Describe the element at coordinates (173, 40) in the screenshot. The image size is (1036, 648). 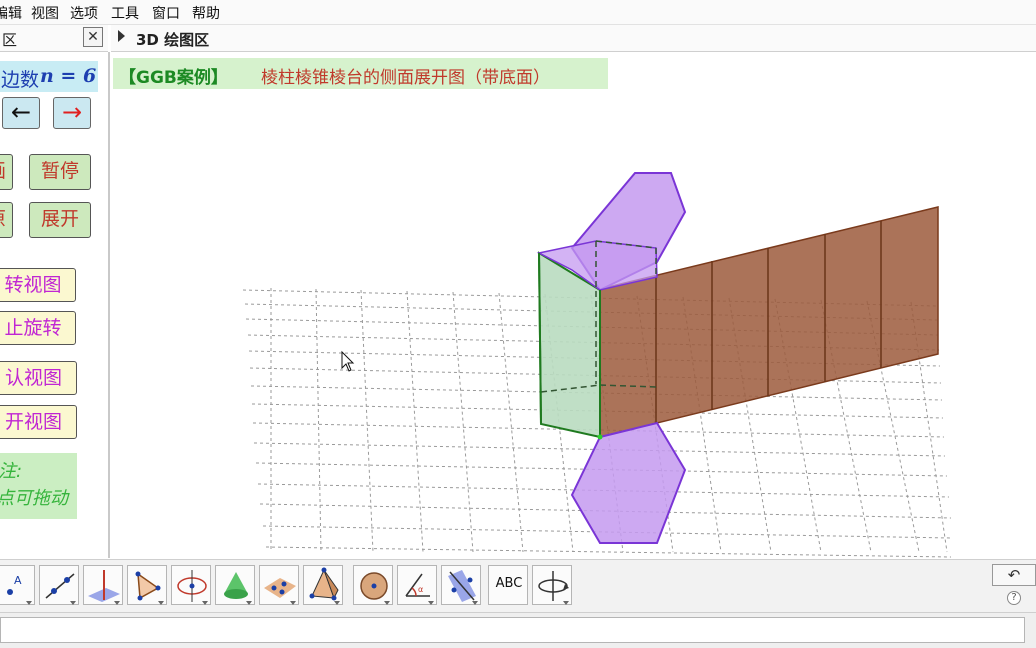
I see `graphics-panel-title: 3D 绘图区` at that location.